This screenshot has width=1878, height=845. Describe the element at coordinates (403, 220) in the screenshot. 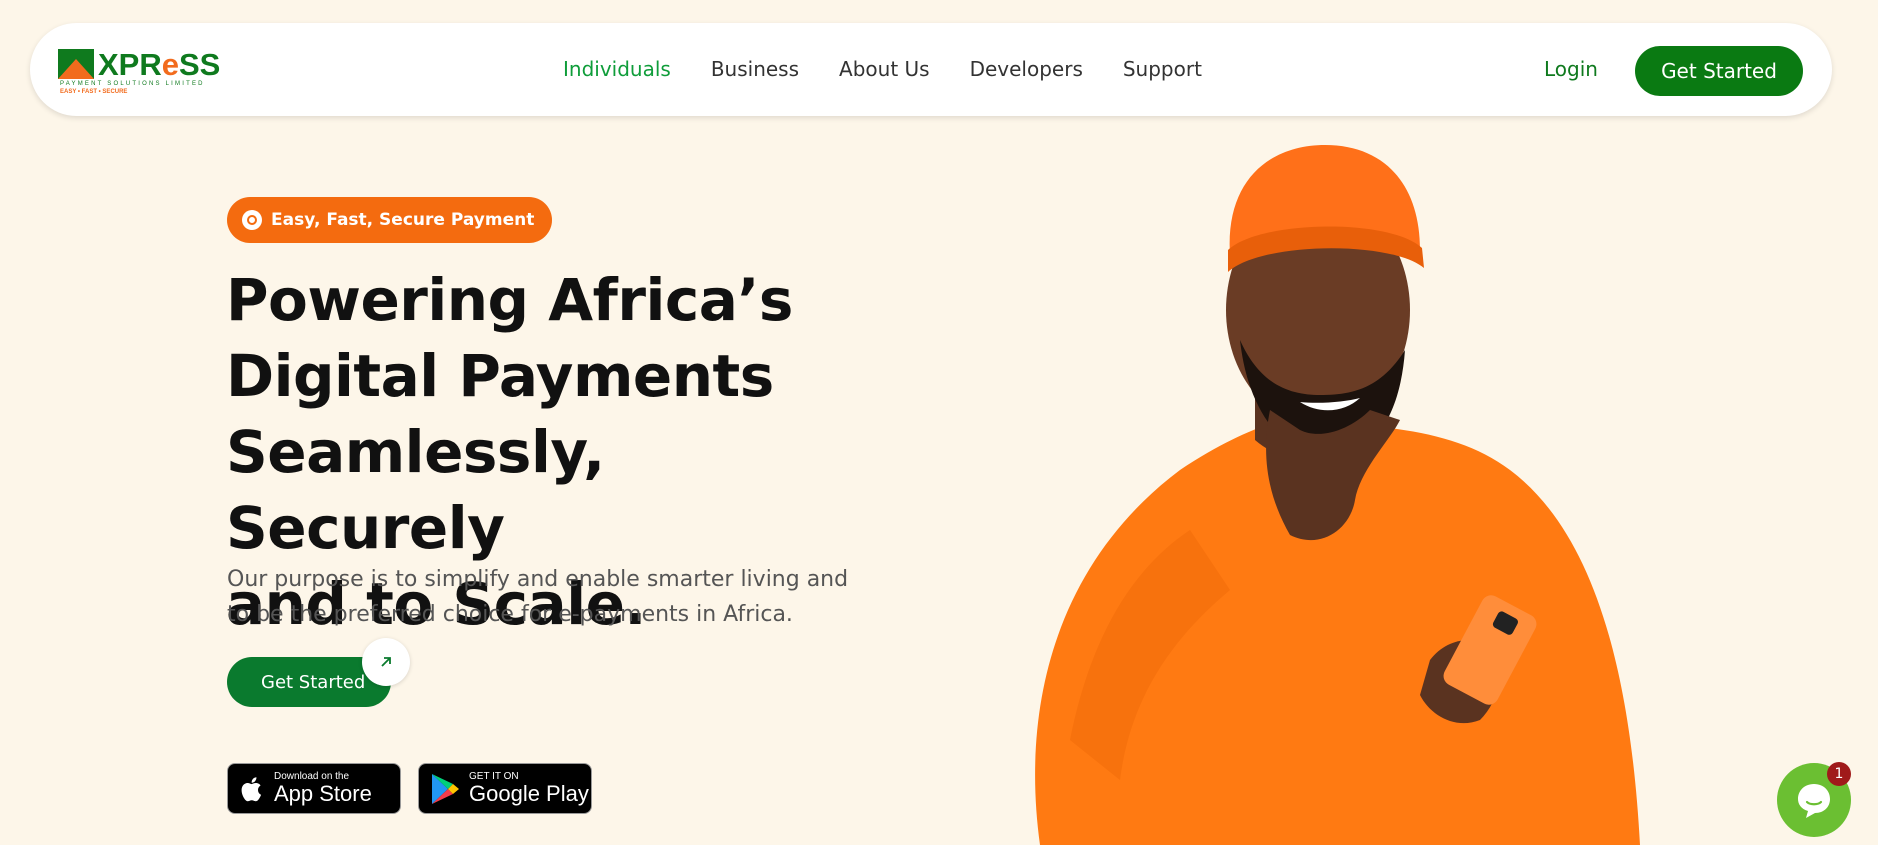

I see `feature-badge-label: Easy, Fast, Secure Payment` at that location.